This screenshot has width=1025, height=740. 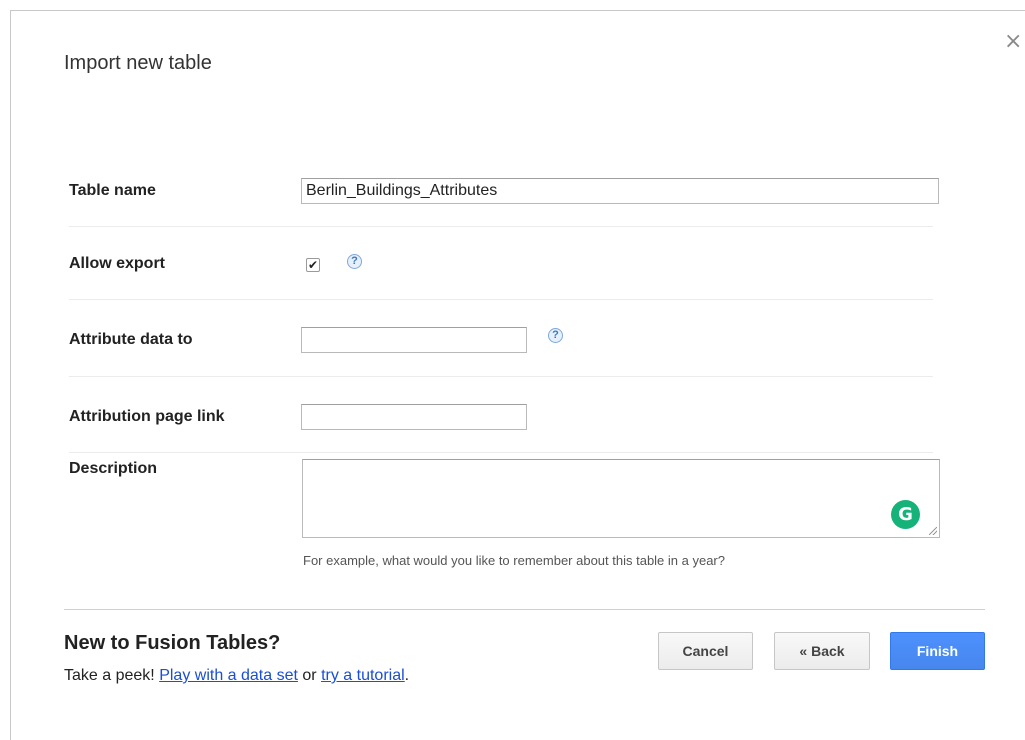 What do you see at coordinates (109, 675) in the screenshot?
I see `promo-prefix: Take a peek!` at bounding box center [109, 675].